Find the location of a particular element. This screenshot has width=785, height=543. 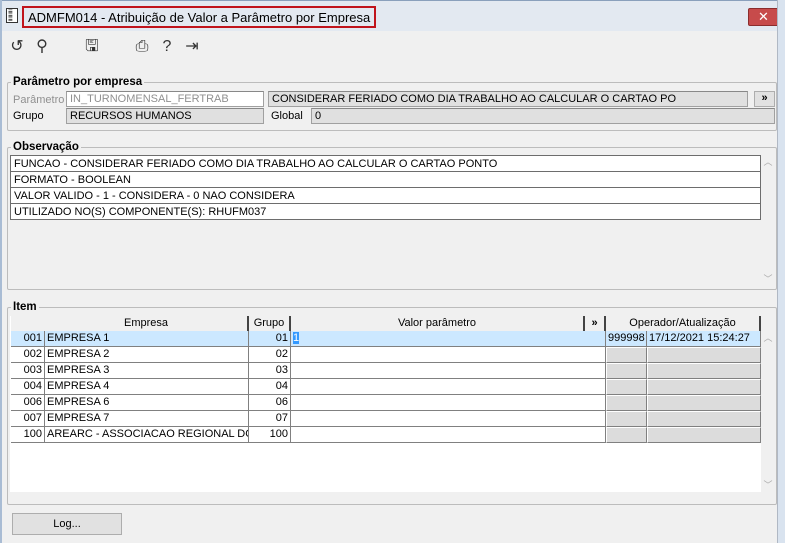

global-label: Global is located at coordinates (287, 116).